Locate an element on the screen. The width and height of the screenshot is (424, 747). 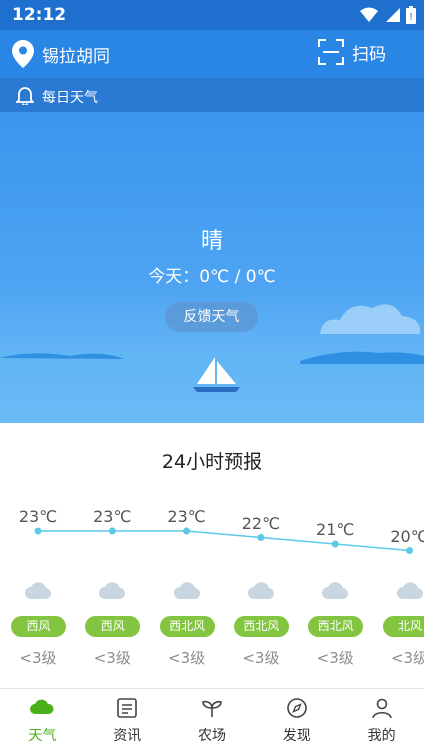
daily-weather-bar: 每日天气 is located at coordinates (212, 95).